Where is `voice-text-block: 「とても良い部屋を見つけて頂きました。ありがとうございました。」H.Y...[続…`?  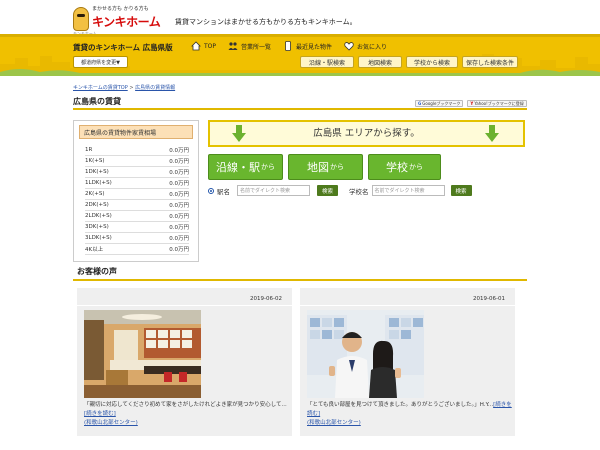
voice-text-block: 「とても良い部屋を見つけて頂きました。ありがとうございました。」H.Y...[続… is located at coordinates (409, 414).